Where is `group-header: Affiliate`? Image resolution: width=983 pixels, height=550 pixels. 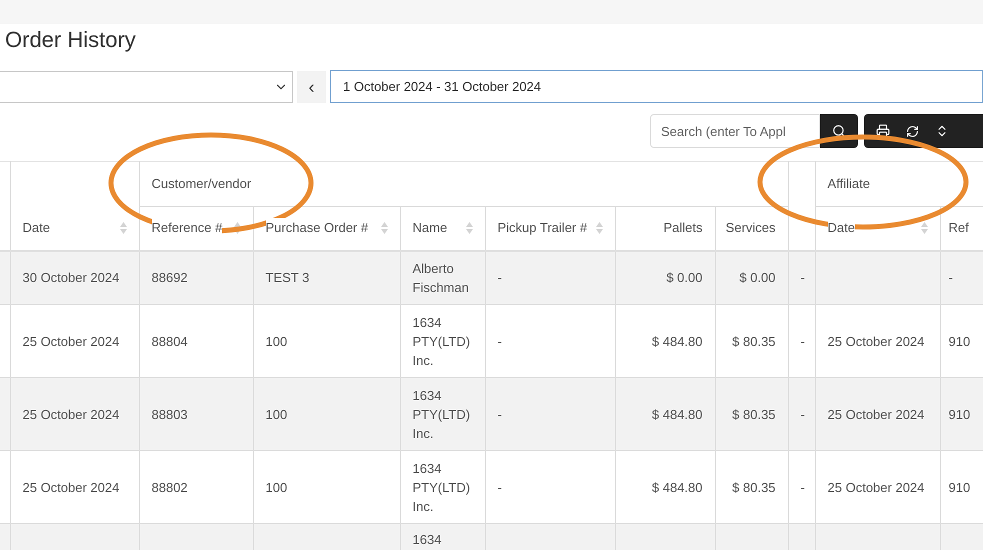
group-header: Affiliate is located at coordinates (849, 184).